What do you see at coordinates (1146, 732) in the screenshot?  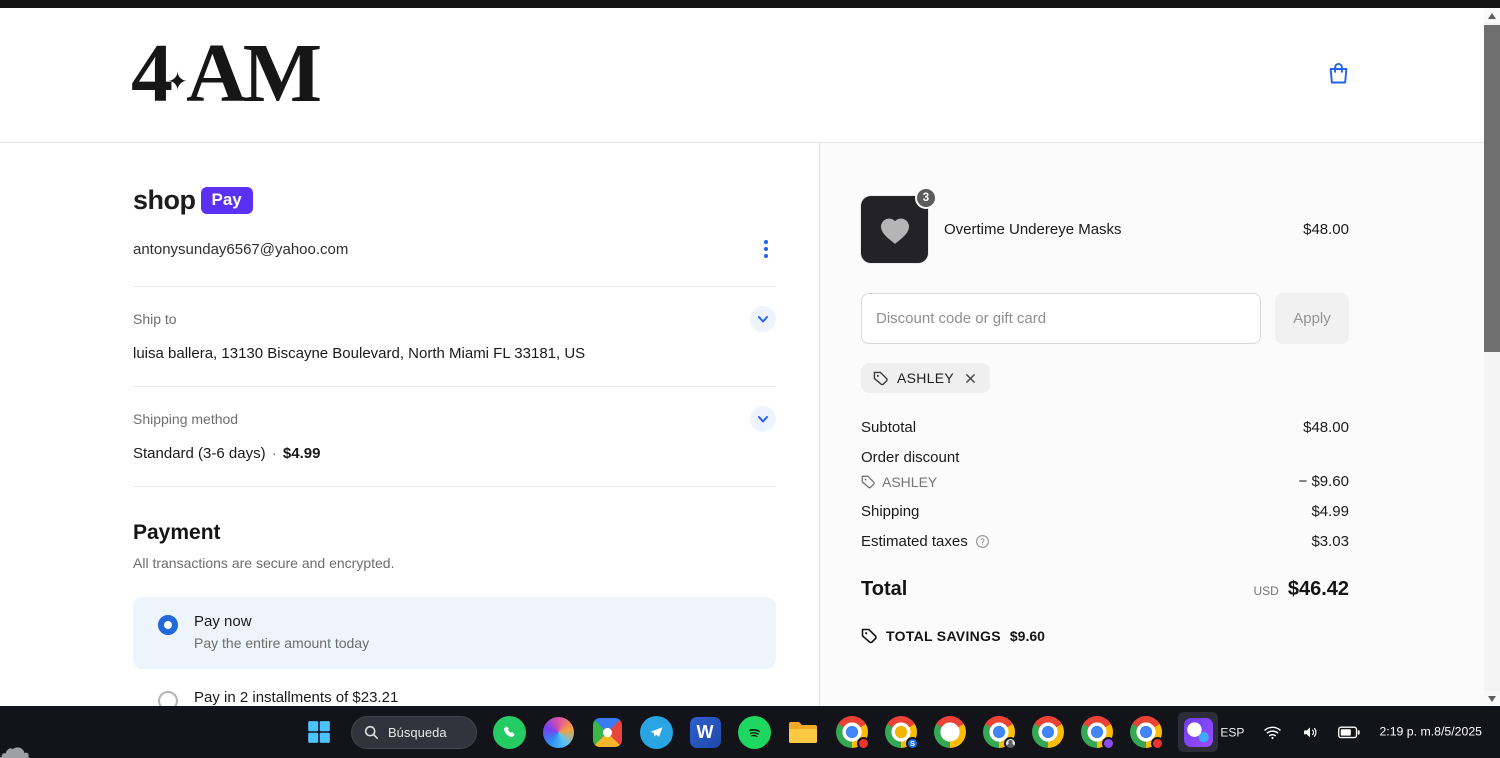 I see `chrome-profile-7-icon` at bounding box center [1146, 732].